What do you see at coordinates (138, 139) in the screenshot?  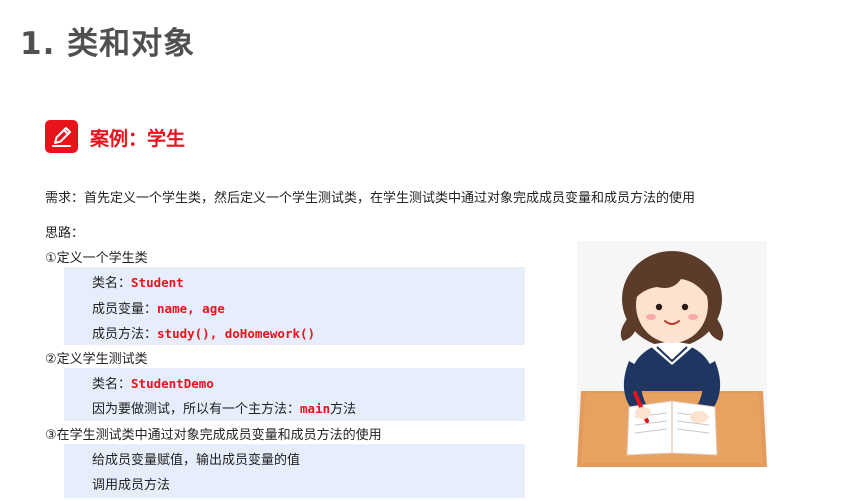 I see `case-title: 案例：学生` at bounding box center [138, 139].